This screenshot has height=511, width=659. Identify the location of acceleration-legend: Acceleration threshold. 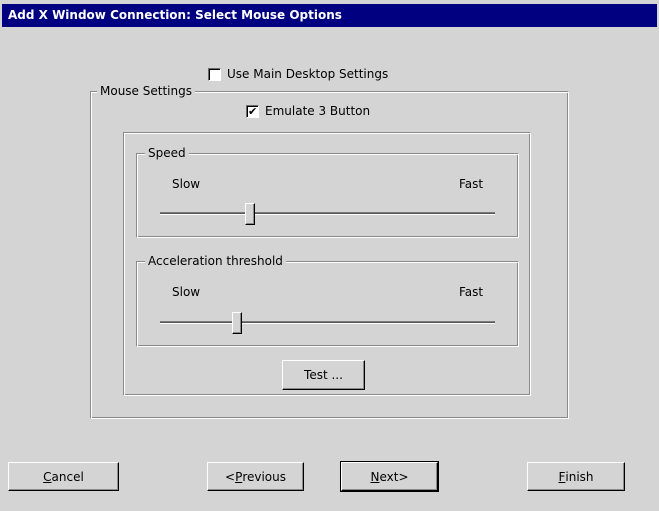
(215, 261).